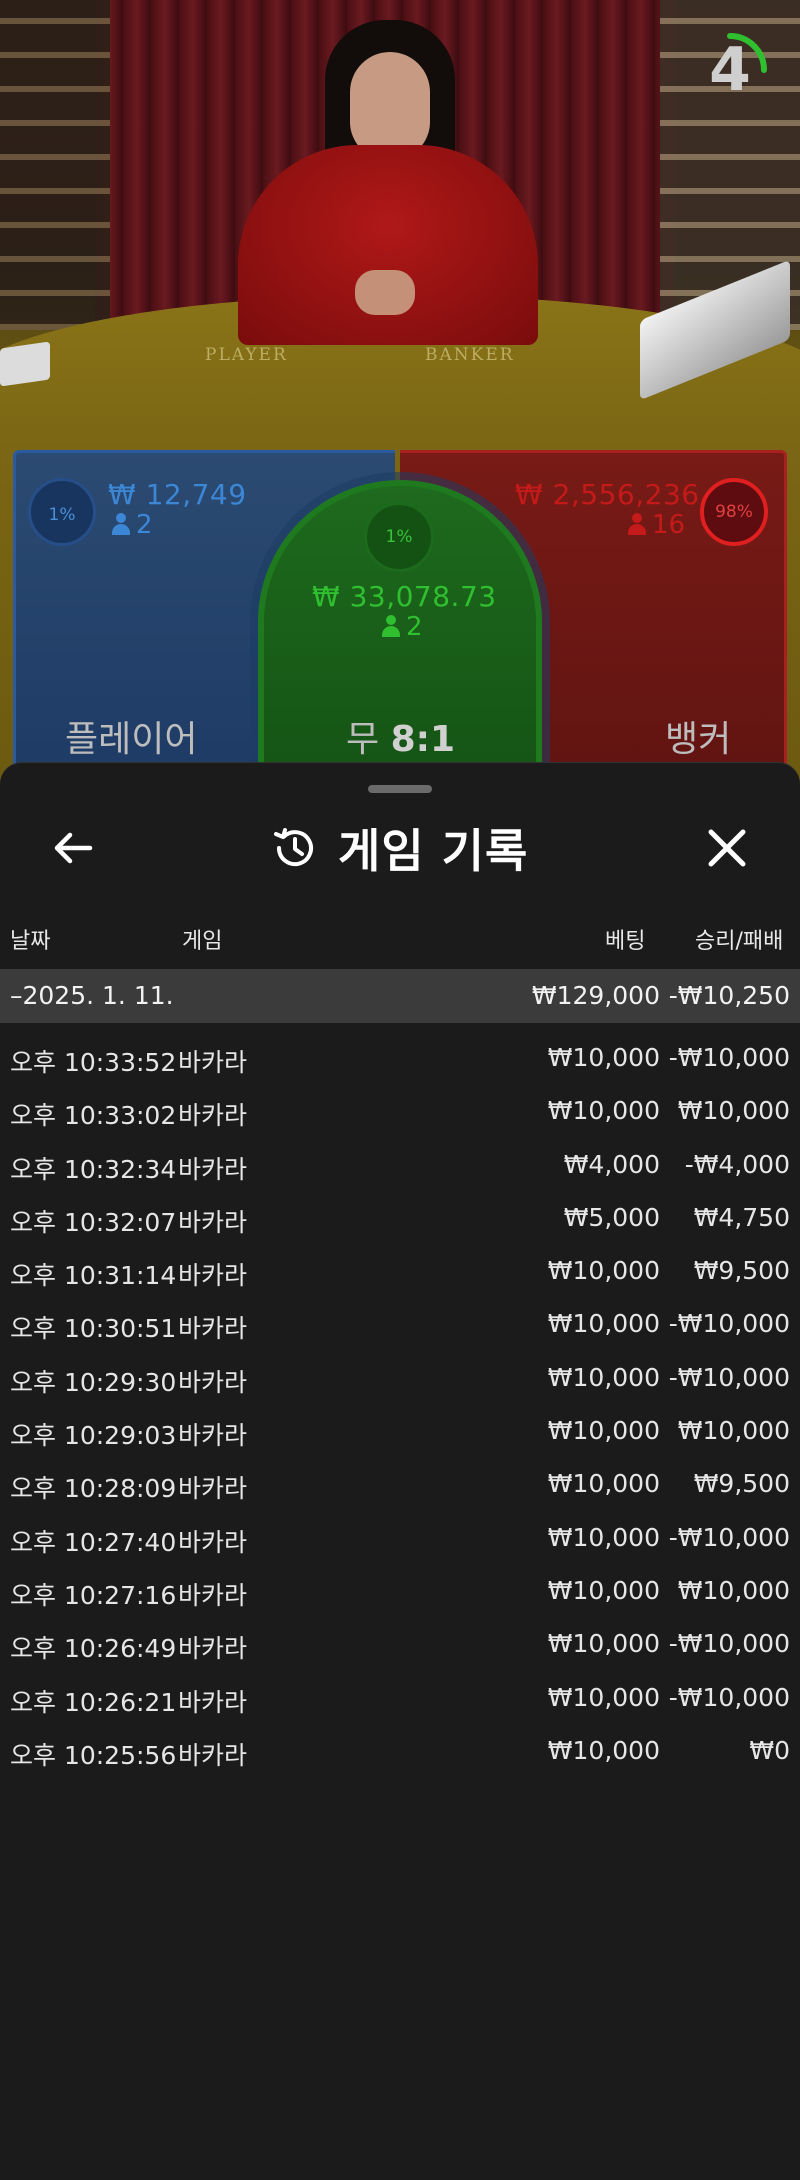 Image resolution: width=800 pixels, height=2180 pixels. What do you see at coordinates (611, 1217) in the screenshot?
I see `row-bet: ₩5,000` at bounding box center [611, 1217].